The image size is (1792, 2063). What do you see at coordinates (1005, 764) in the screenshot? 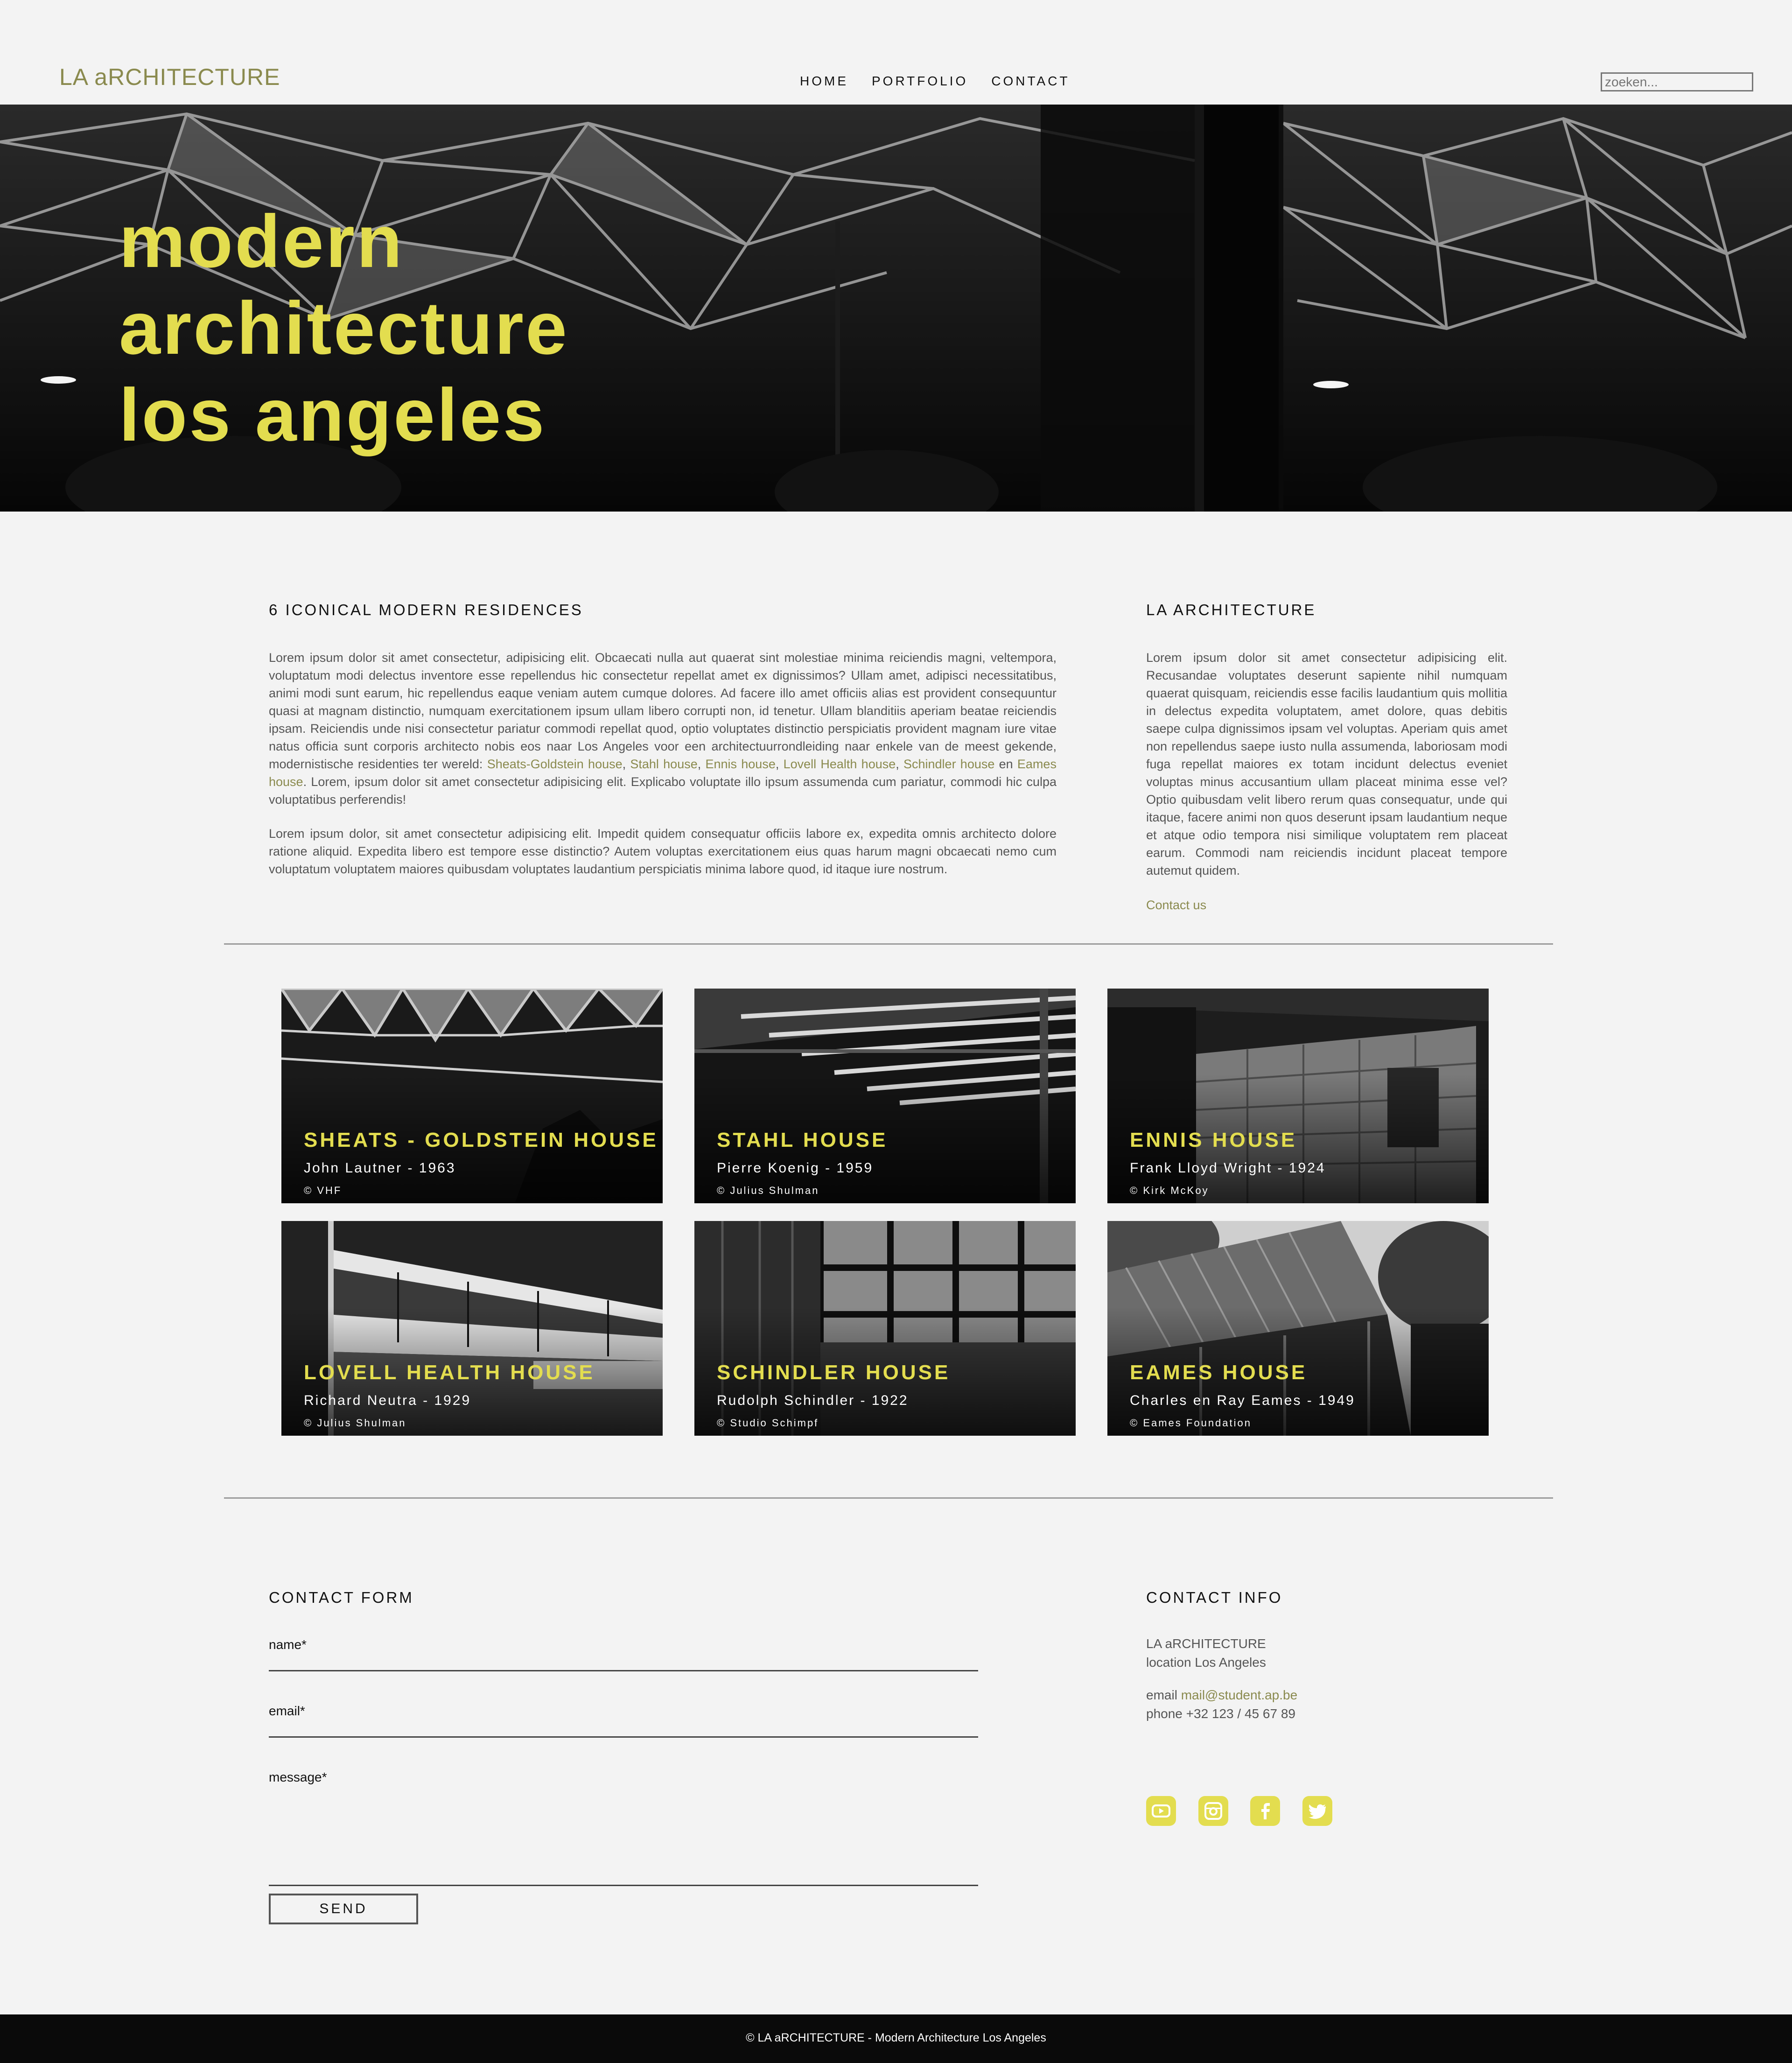
I see `separator: en` at bounding box center [1005, 764].